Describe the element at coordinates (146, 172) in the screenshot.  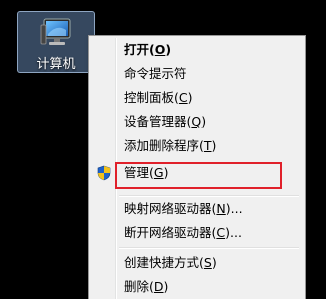
I see `menu-item-label: 管理(G)` at that location.